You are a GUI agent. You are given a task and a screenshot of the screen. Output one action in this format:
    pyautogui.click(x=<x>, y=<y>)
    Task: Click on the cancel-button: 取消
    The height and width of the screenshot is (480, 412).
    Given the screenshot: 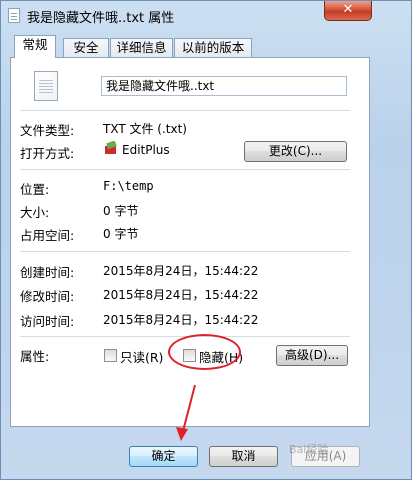 What is the action you would take?
    pyautogui.click(x=243, y=456)
    